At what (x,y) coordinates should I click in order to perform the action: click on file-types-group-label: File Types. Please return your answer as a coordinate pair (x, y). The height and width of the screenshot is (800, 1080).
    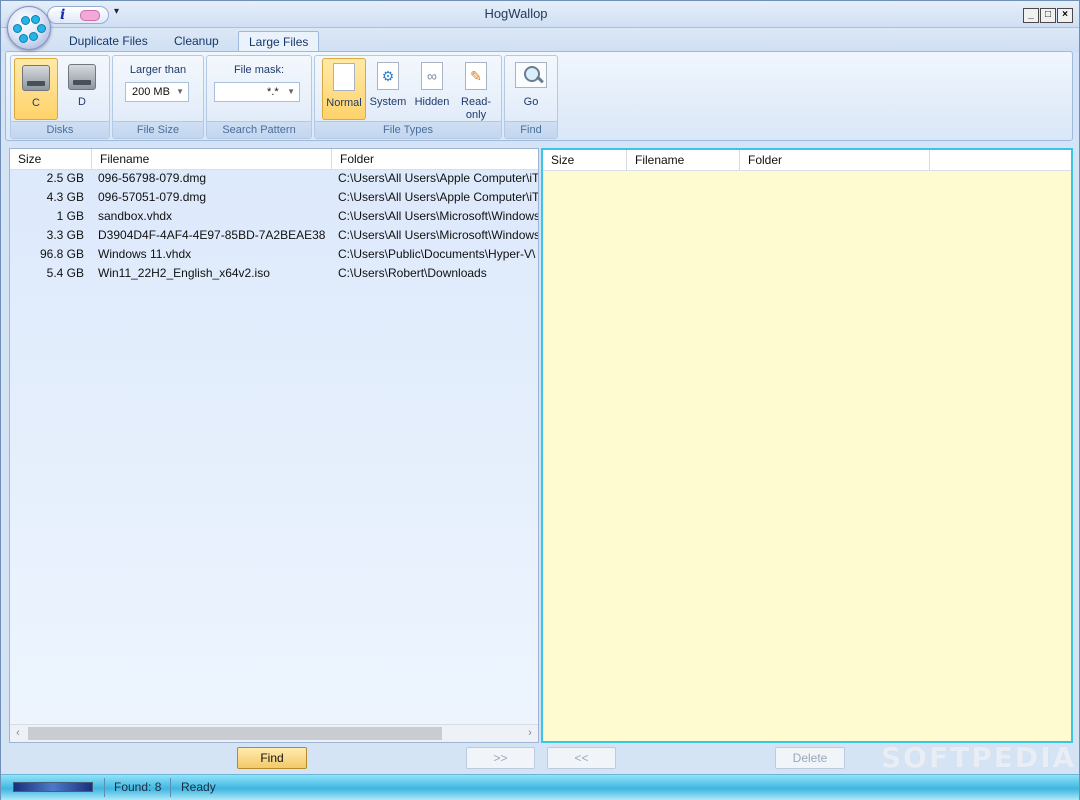
    Looking at the image, I should click on (408, 129).